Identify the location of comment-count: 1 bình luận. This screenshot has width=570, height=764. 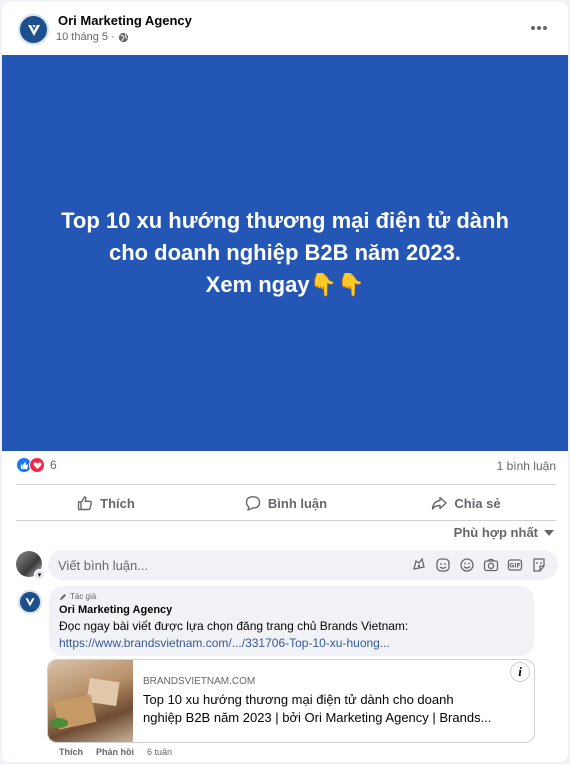
(526, 466).